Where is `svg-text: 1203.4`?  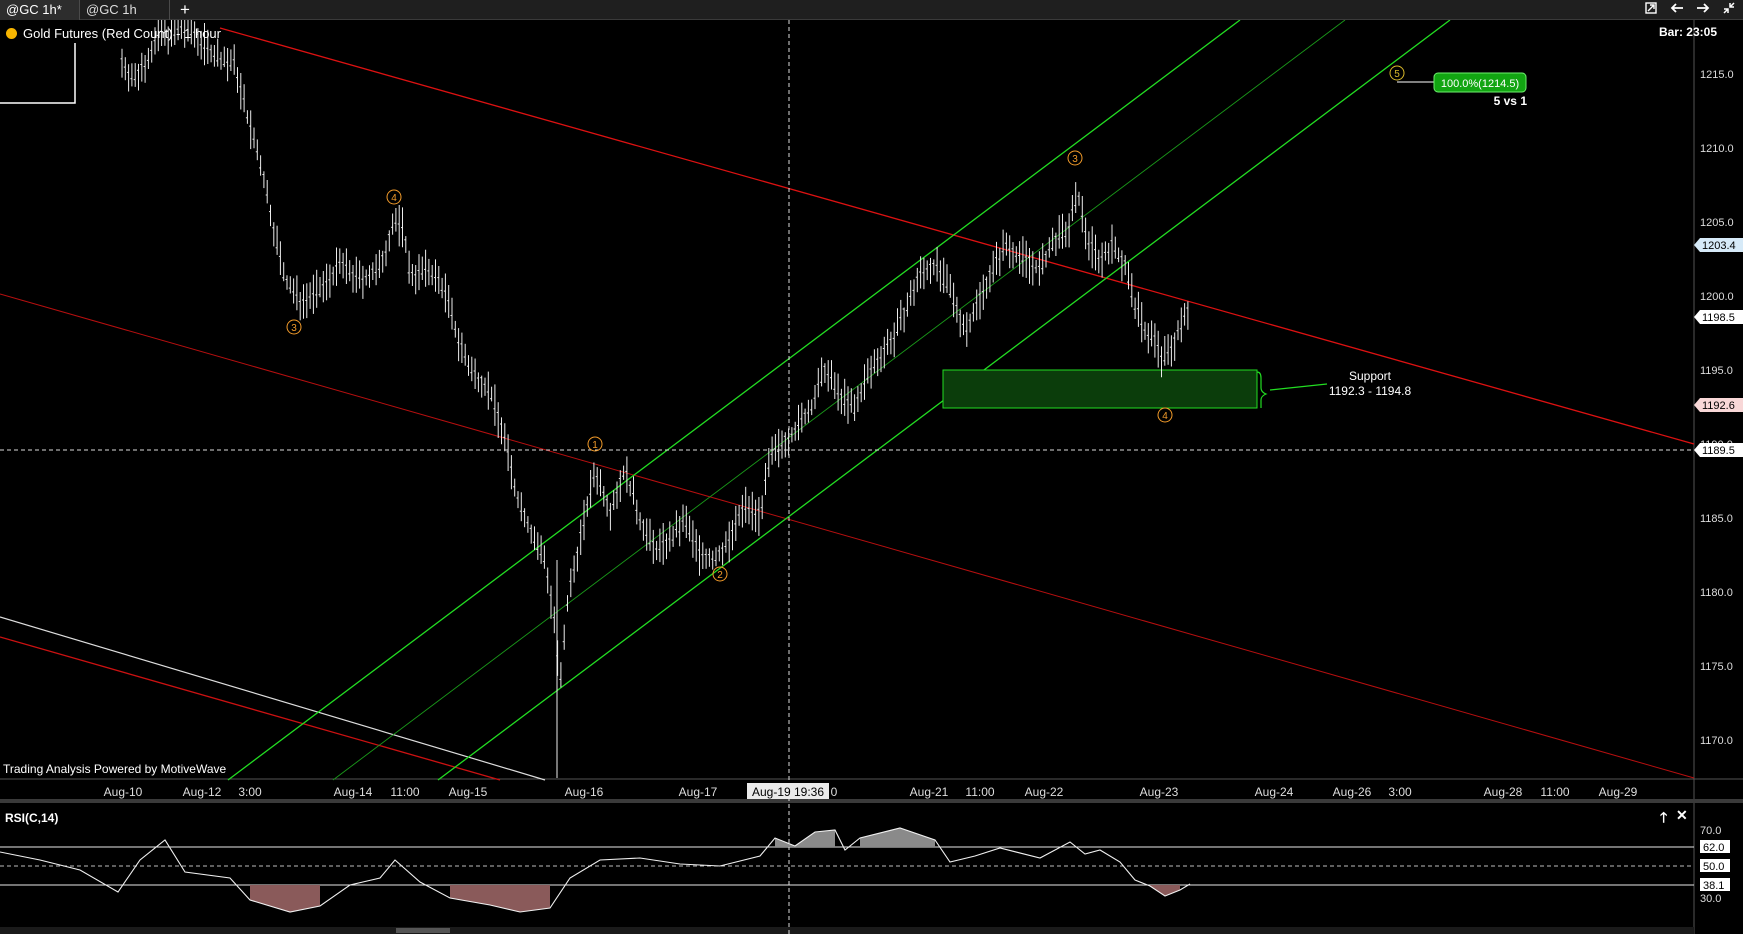
svg-text: 1203.4 is located at coordinates (1719, 246).